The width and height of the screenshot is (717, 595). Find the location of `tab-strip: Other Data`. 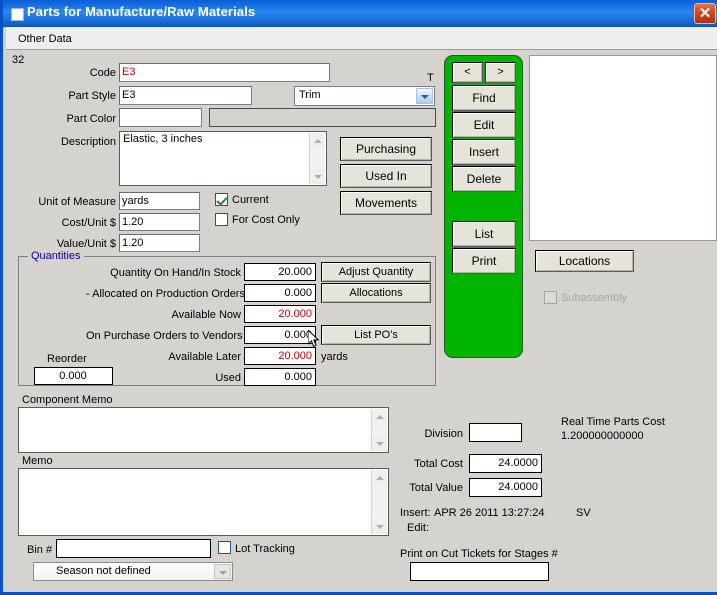

tab-strip: Other Data is located at coordinates (361, 38).